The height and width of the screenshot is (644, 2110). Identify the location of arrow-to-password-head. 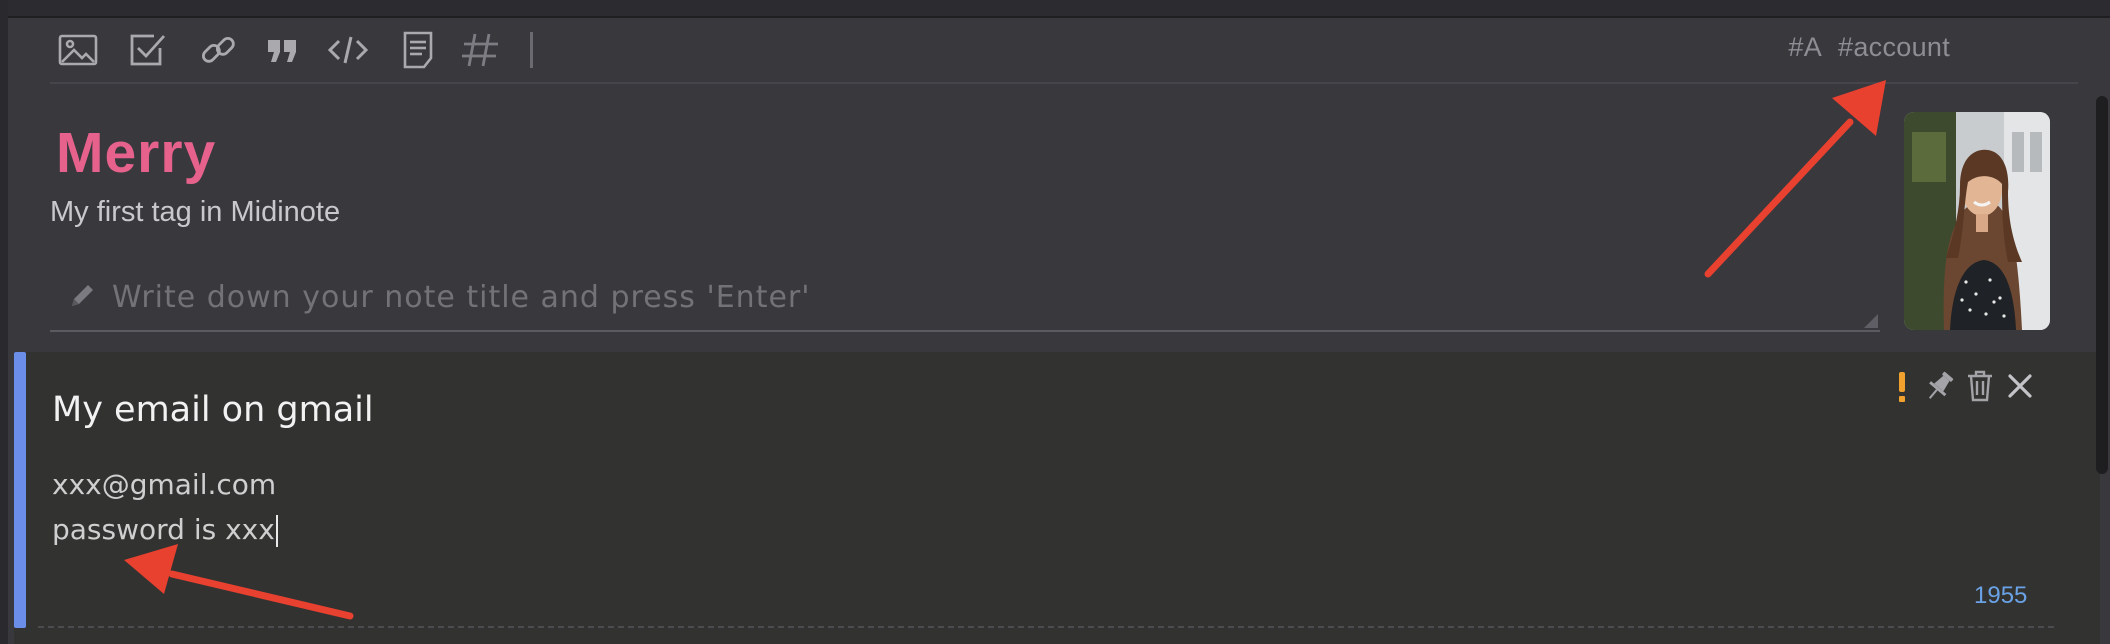
(151, 569).